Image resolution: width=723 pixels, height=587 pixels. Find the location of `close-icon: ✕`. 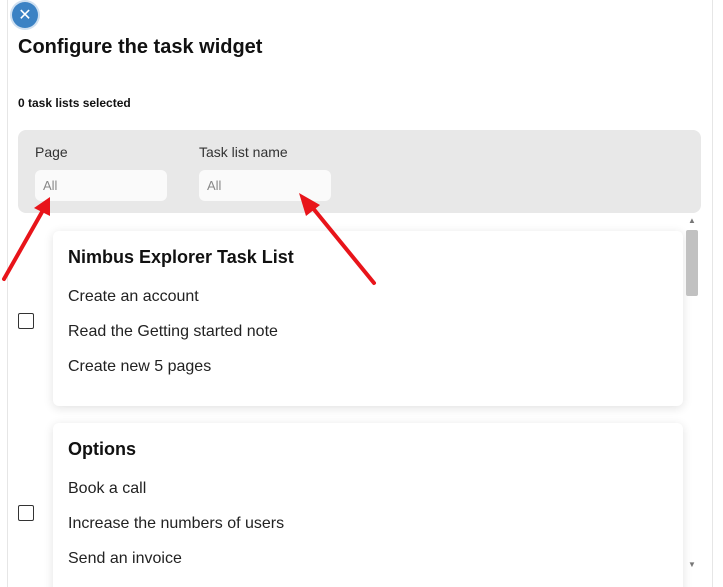

close-icon: ✕ is located at coordinates (25, 15).